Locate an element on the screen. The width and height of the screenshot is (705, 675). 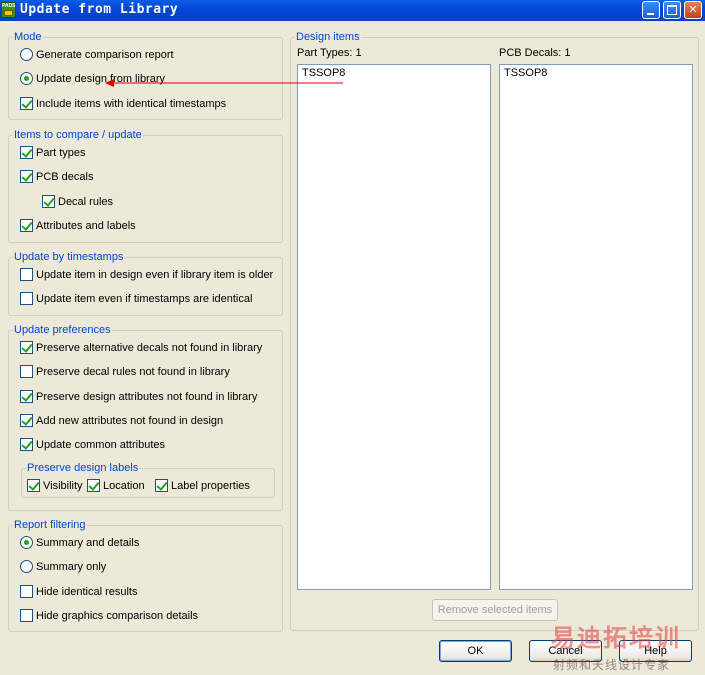
visibility-checkbox: Visibility is located at coordinates (55, 485).